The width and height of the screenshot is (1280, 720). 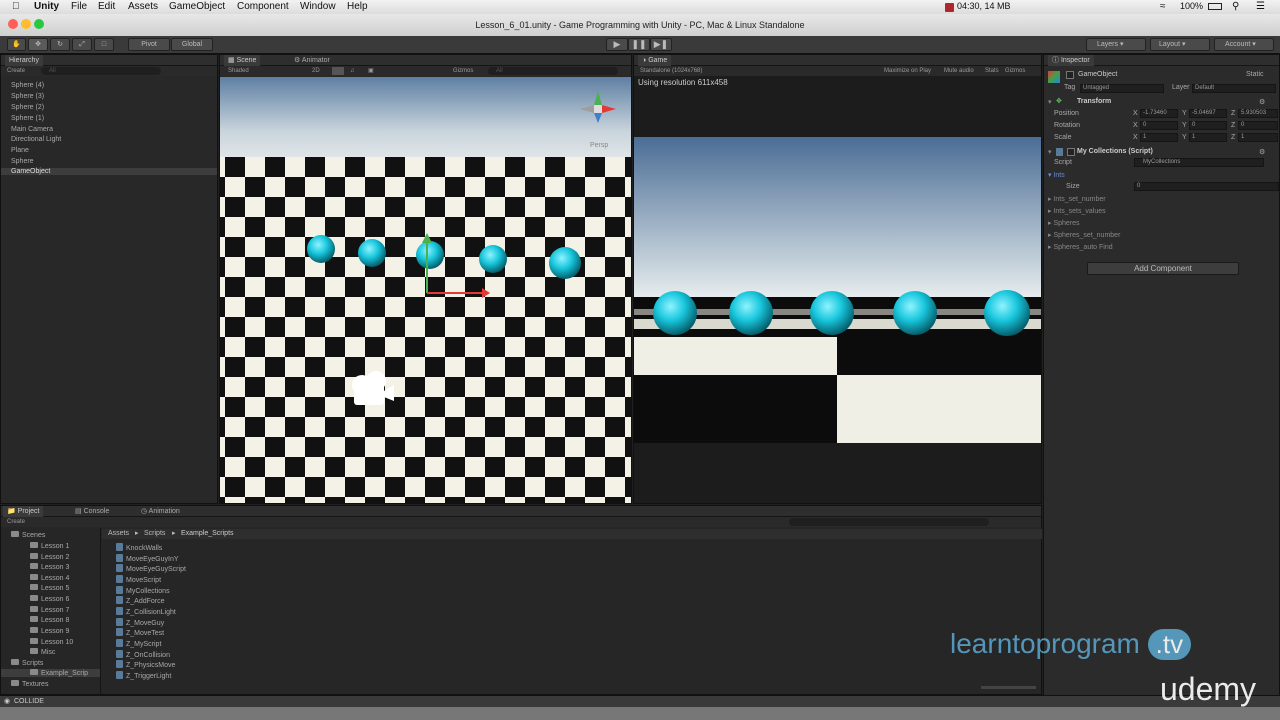 I want to click on hierarchy-item: Sphere (3), so click(x=27, y=96).